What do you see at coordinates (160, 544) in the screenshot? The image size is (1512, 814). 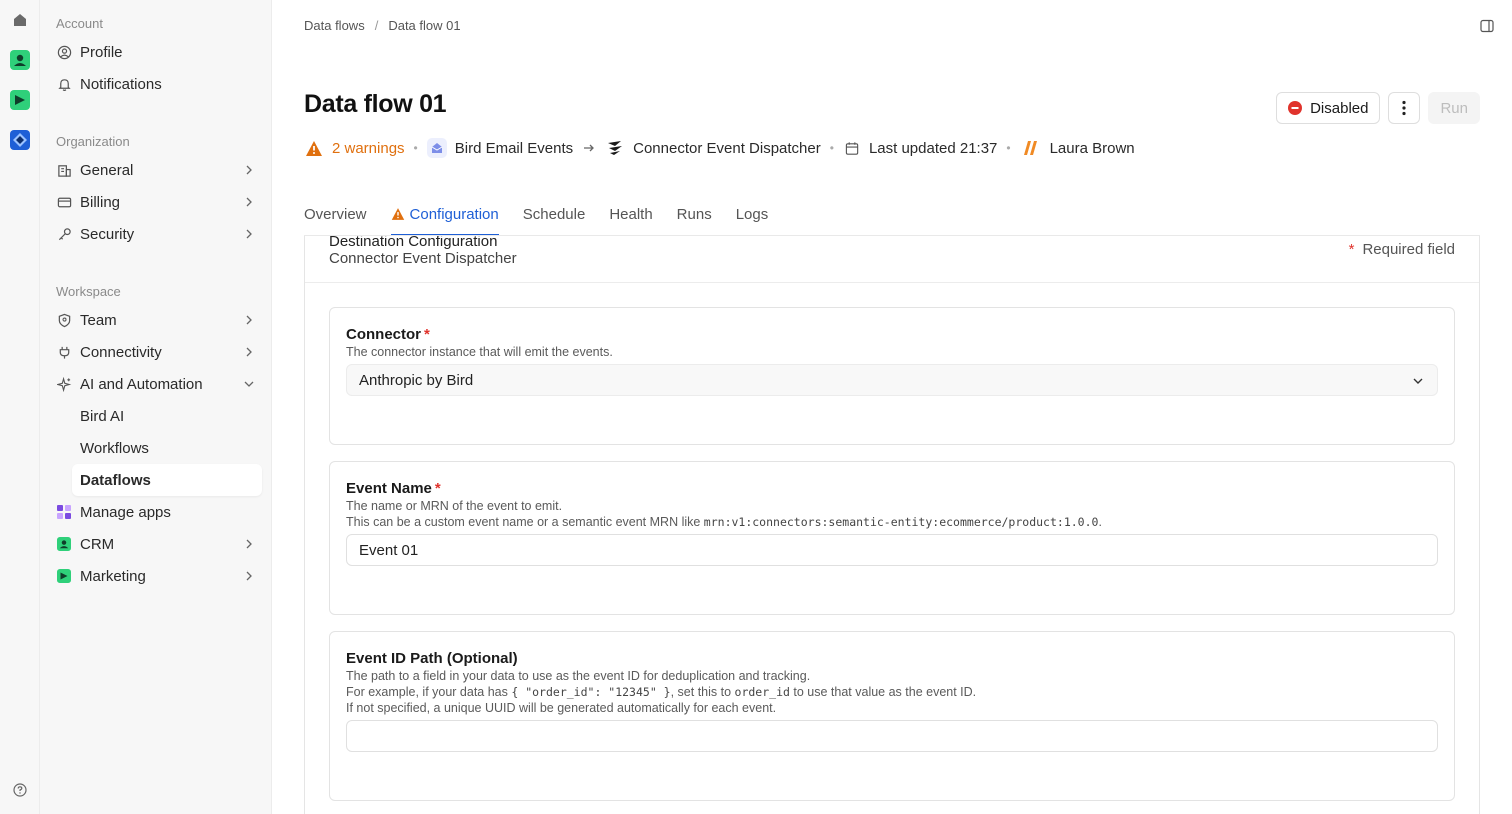 I see `sidebar-item-crm: CRM` at bounding box center [160, 544].